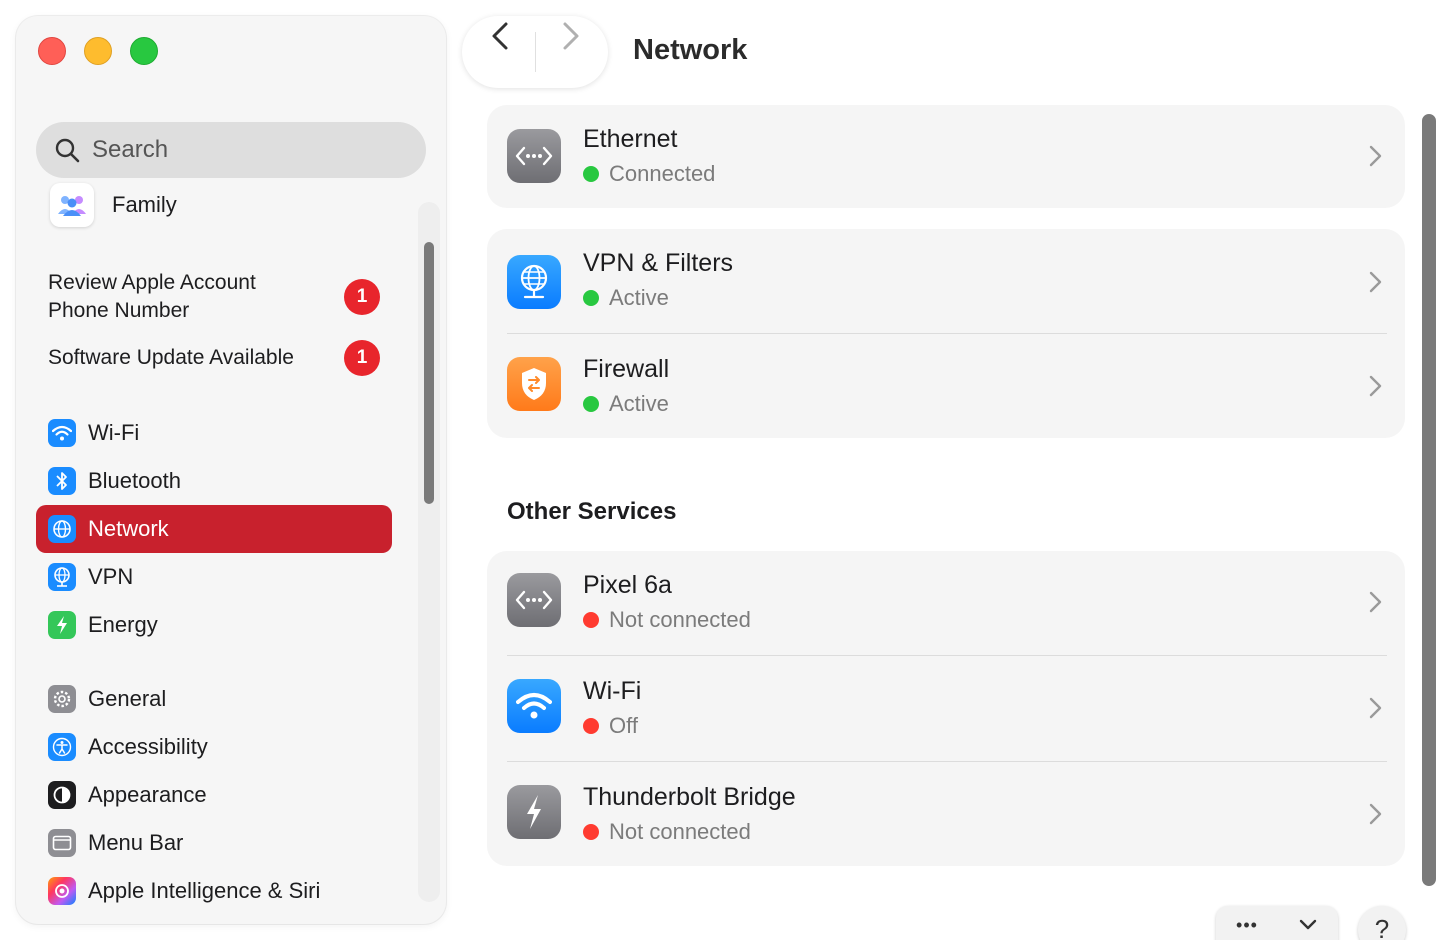 The height and width of the screenshot is (940, 1446). Describe the element at coordinates (123, 624) in the screenshot. I see `sidebar-item-label: Energy` at that location.